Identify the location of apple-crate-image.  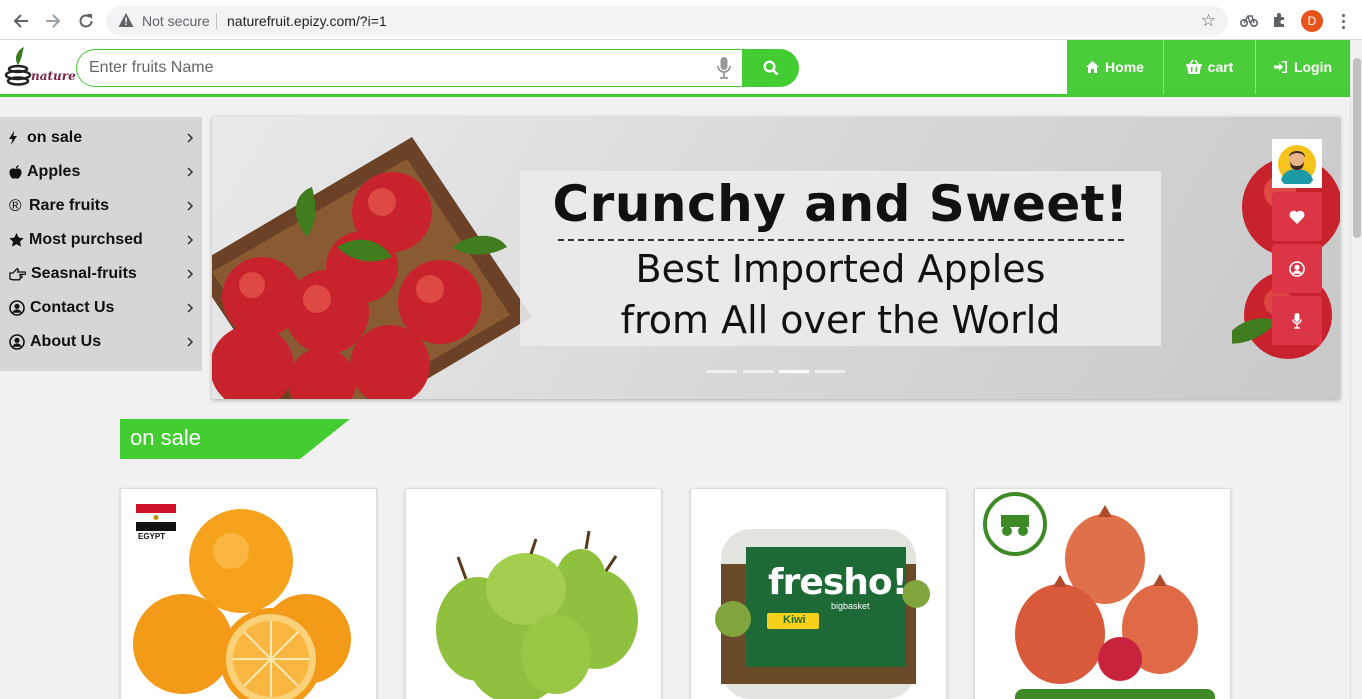
(372, 268).